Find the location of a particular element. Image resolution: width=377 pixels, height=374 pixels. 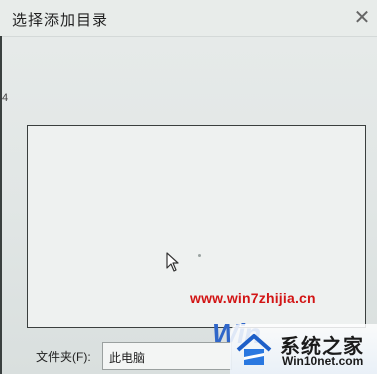

close-button: ✕ is located at coordinates (362, 17).